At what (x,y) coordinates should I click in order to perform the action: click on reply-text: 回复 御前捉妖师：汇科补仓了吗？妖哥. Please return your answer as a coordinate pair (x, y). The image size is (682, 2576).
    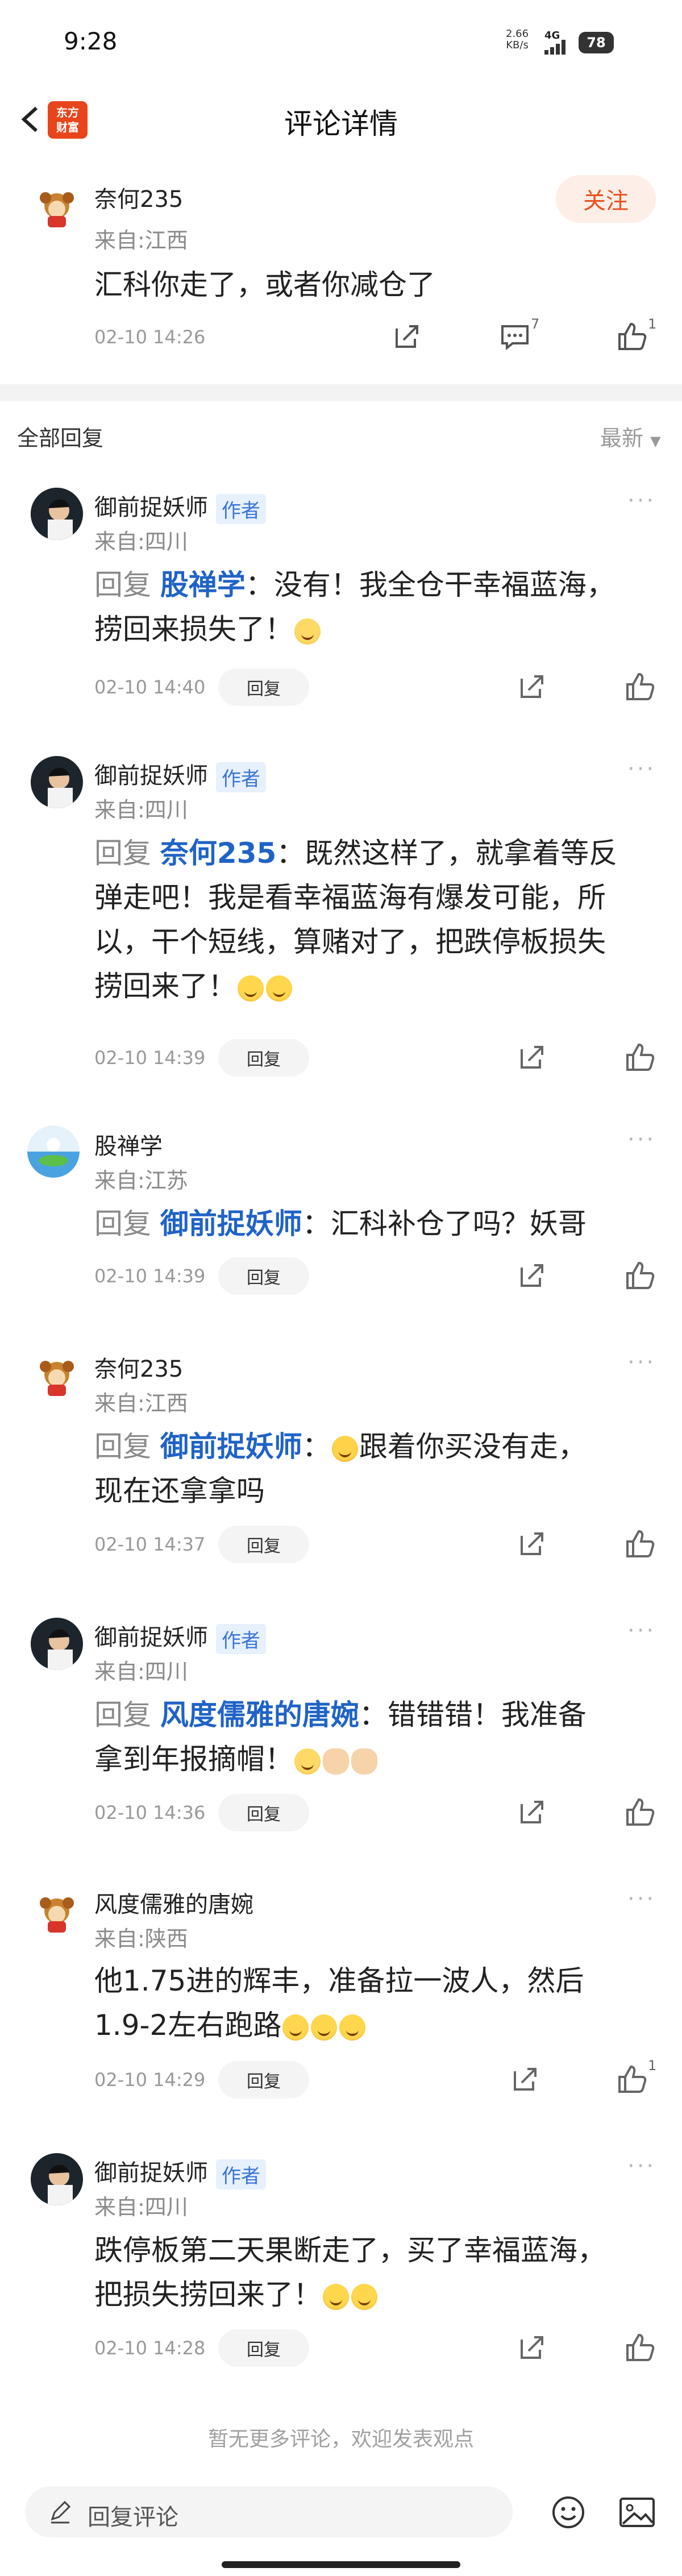
    Looking at the image, I should click on (381, 1224).